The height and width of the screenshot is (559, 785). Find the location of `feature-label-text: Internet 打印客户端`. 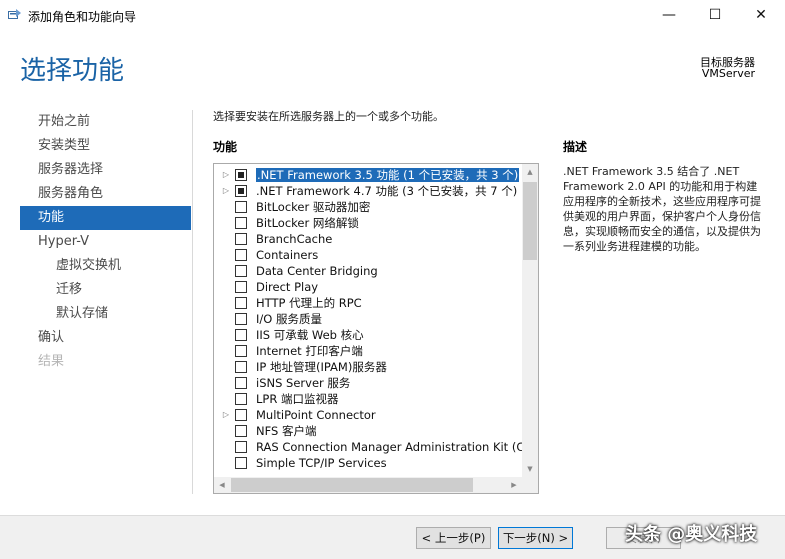

feature-label-text: Internet 打印客户端 is located at coordinates (309, 351).